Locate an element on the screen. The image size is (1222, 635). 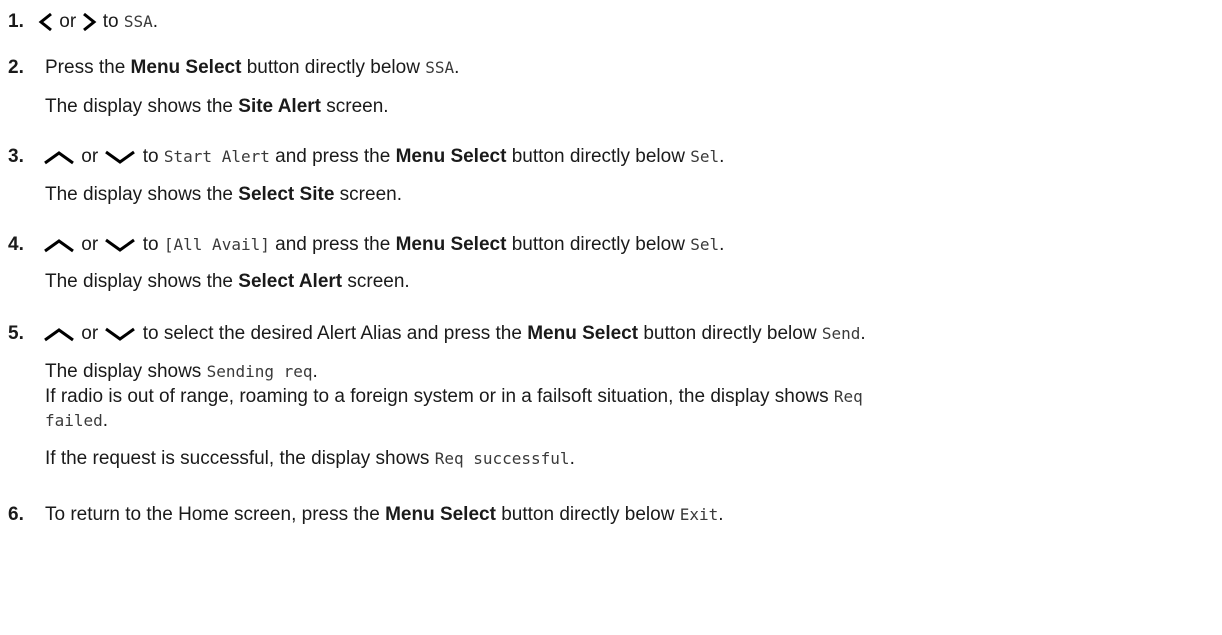
chevron-right-icon is located at coordinates (89, 22).